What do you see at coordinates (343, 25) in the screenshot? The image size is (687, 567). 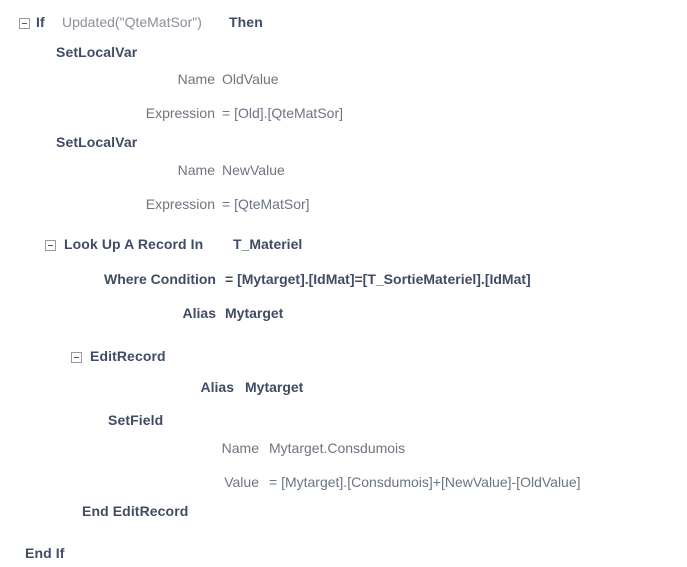 I see `macro-row-if: If Updated("QteMatSor") Then` at bounding box center [343, 25].